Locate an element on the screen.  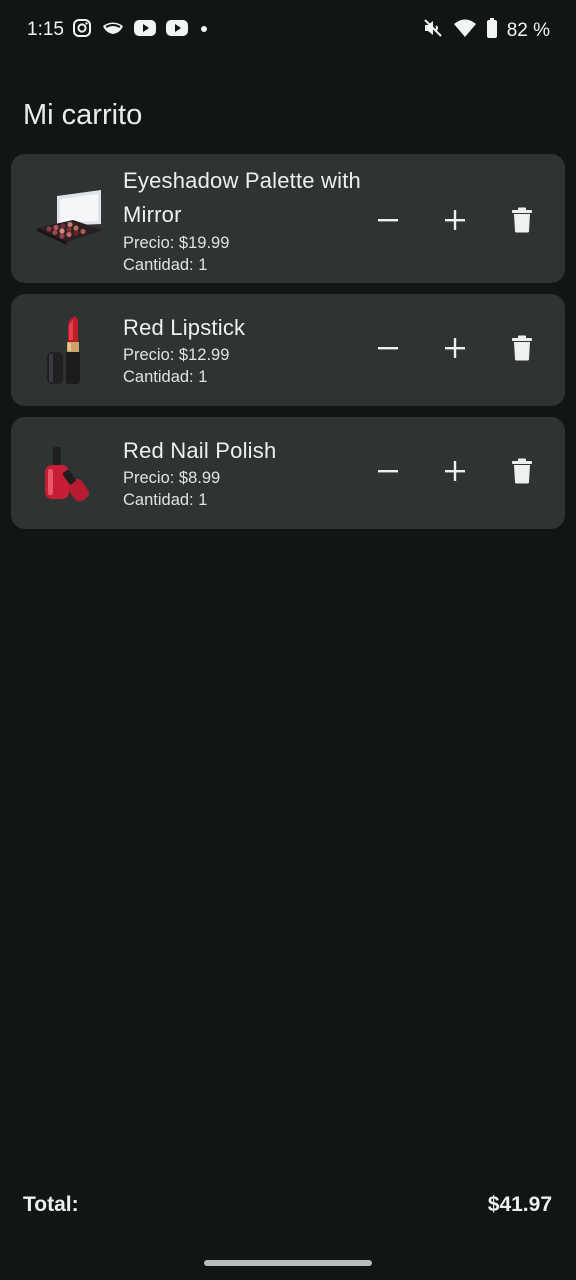
page-title: Mi carrito is located at coordinates (83, 115).